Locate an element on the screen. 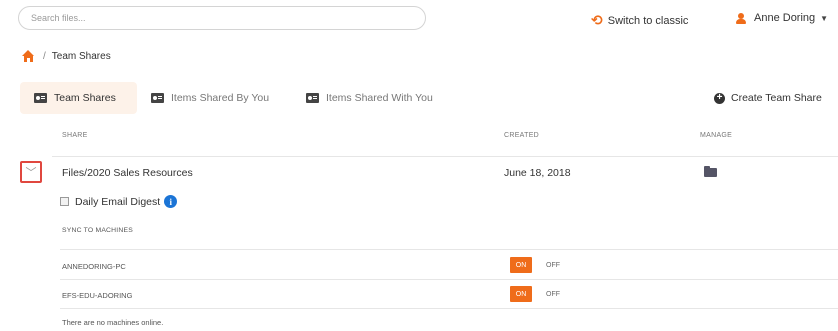 The image size is (838, 331). tab-label: Team Shares is located at coordinates (85, 98).